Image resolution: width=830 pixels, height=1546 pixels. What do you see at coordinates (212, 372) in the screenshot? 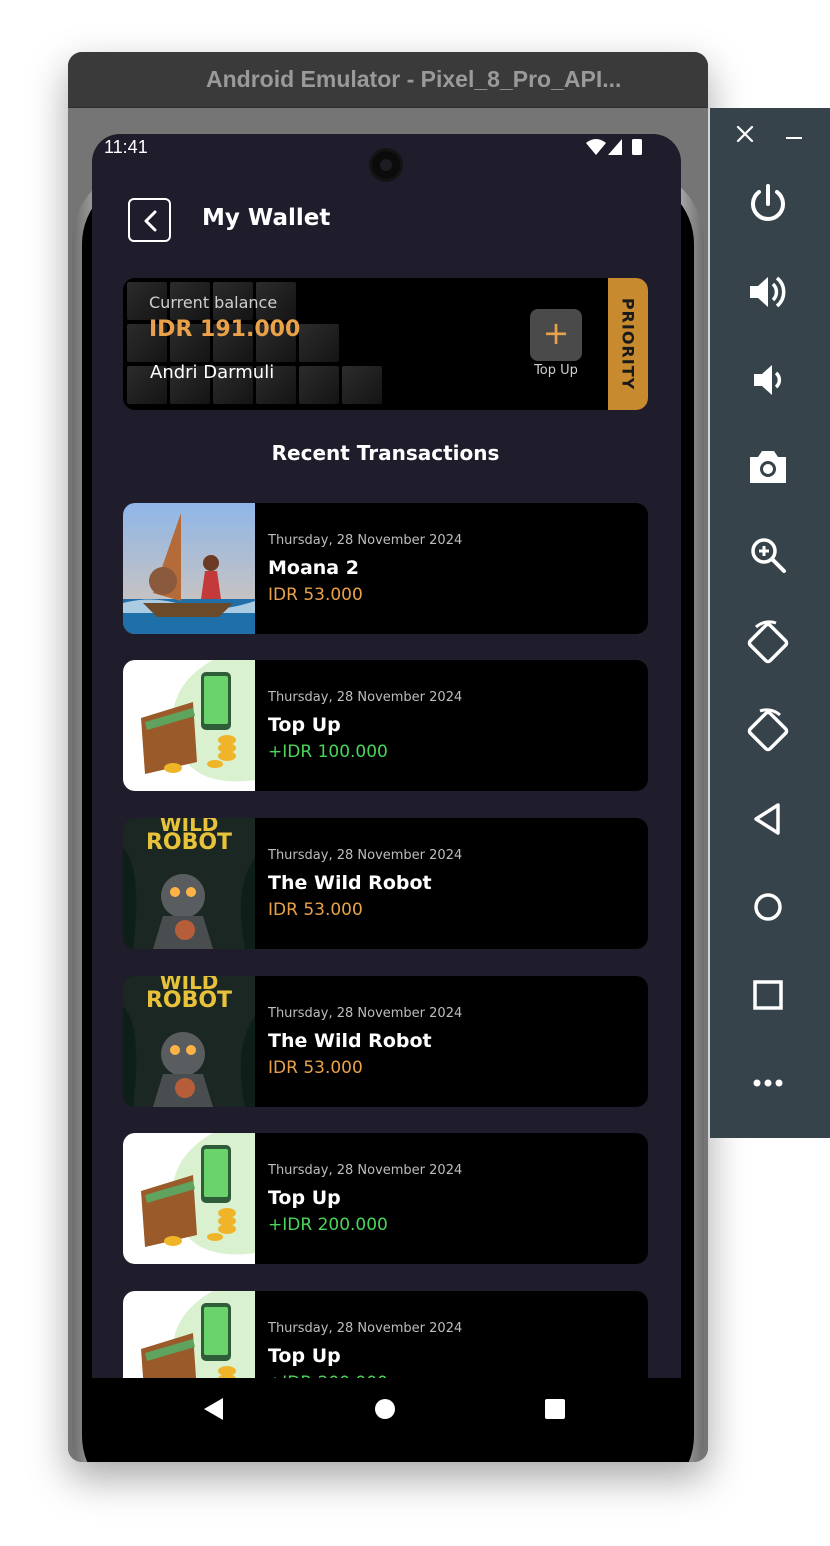
I see `card-owner-name: Andri Darmuli` at bounding box center [212, 372].